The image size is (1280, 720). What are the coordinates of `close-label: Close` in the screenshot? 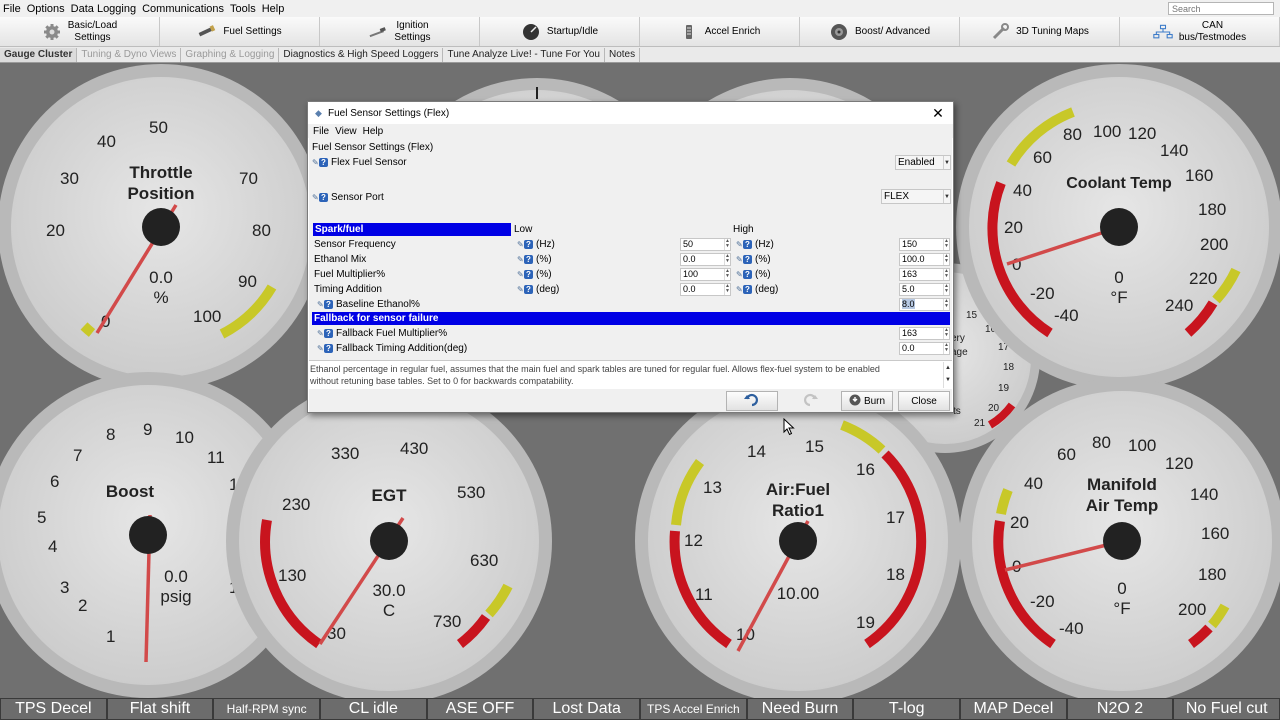 It's located at (924, 401).